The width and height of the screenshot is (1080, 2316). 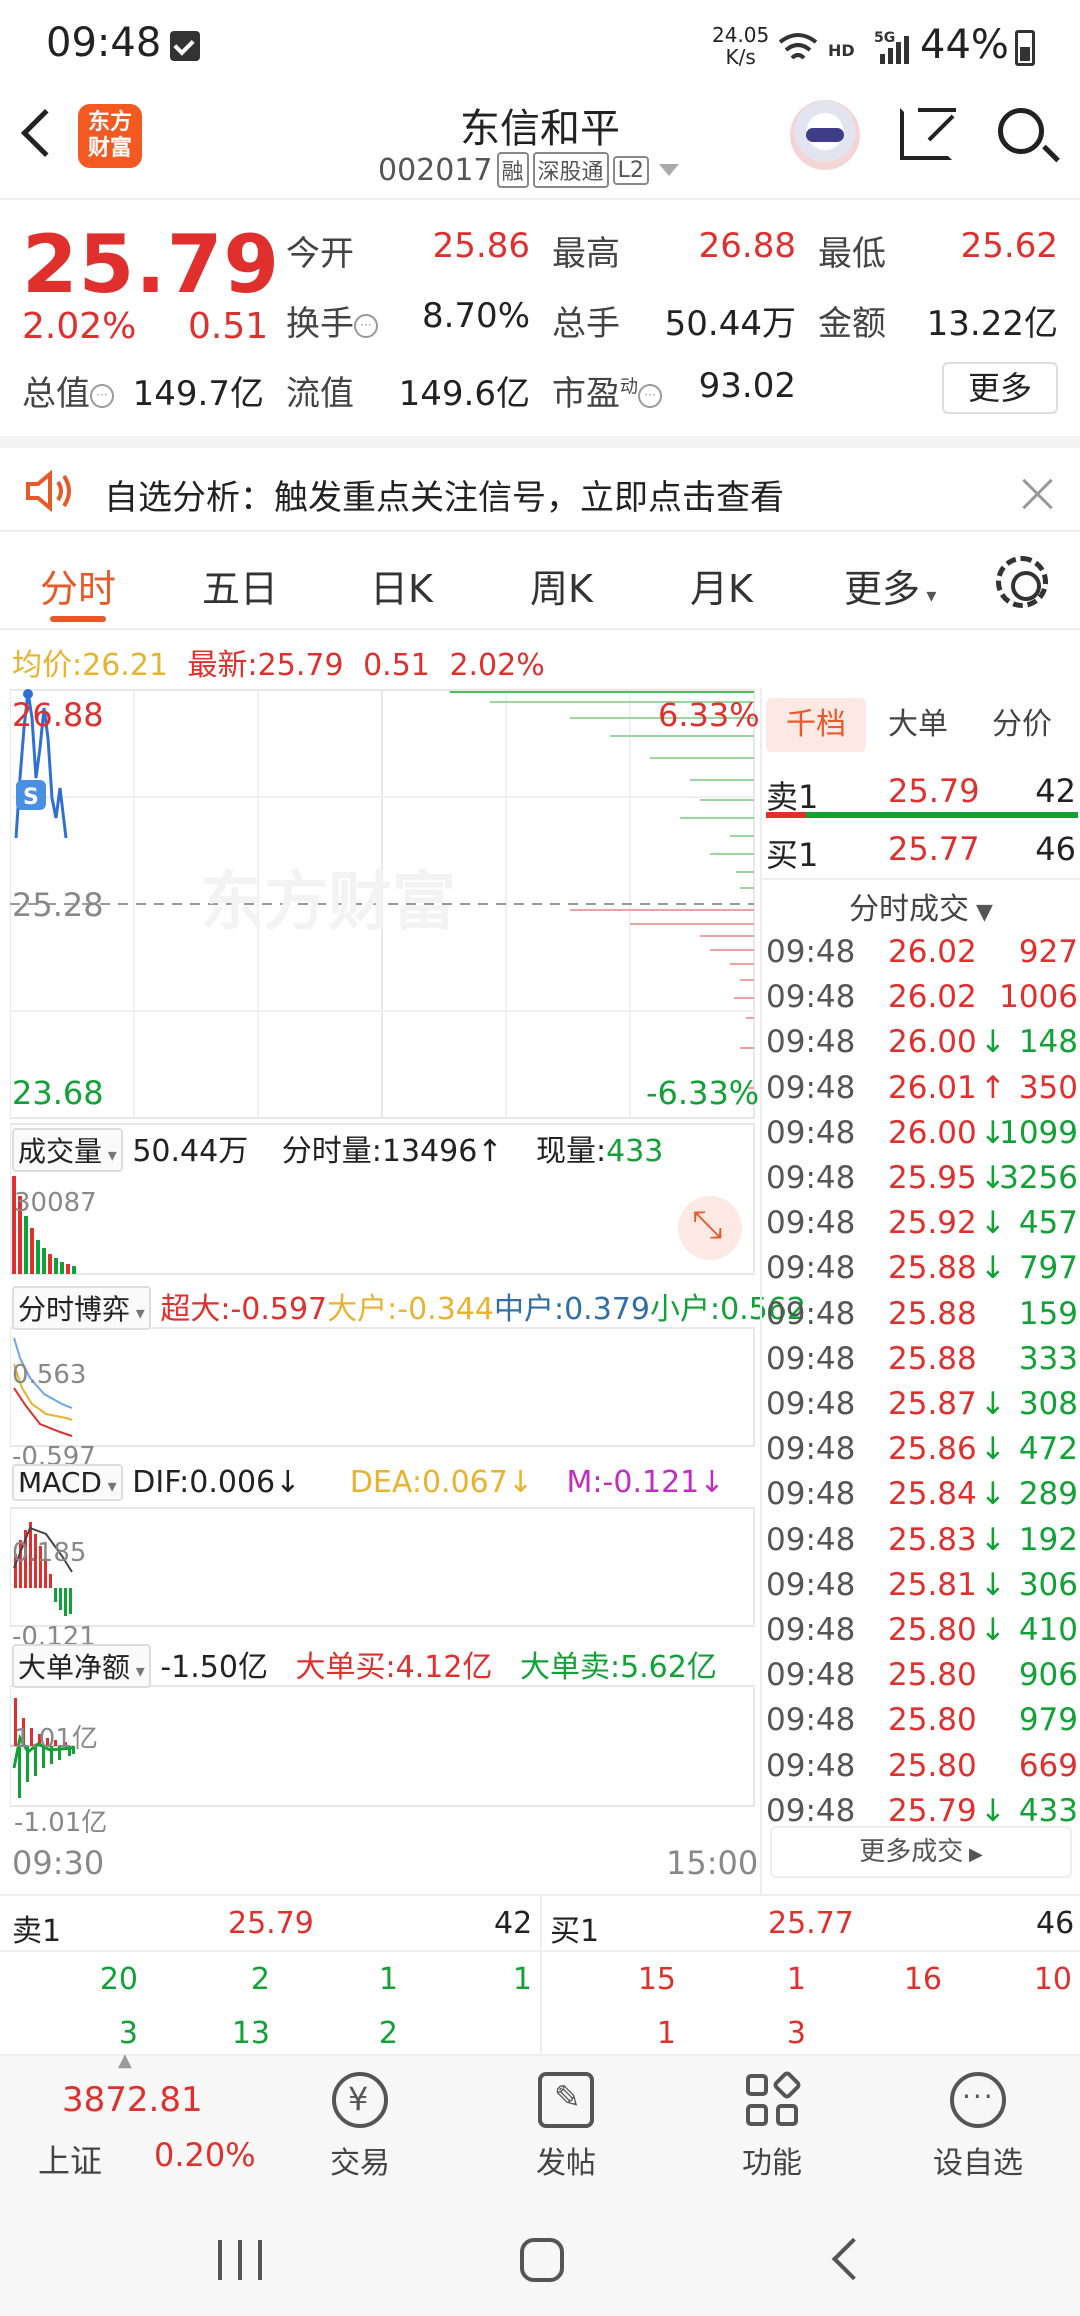 What do you see at coordinates (922, 1587) in the screenshot?
I see `tick-row: 09:48 25.81 ↓ 306` at bounding box center [922, 1587].